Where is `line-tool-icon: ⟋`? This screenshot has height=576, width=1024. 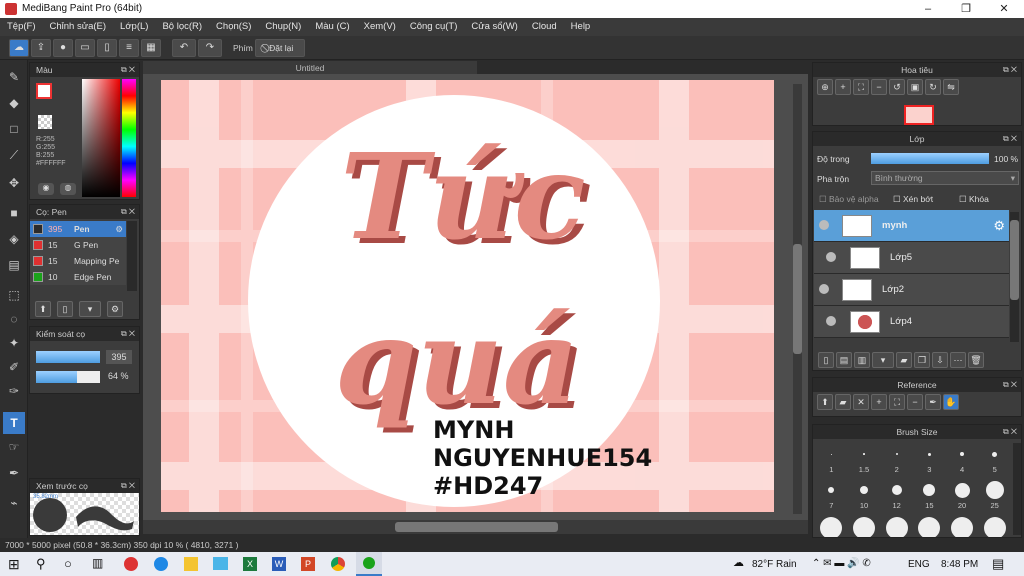
line-tool-icon: ⟋ is located at coordinates (14, 155).